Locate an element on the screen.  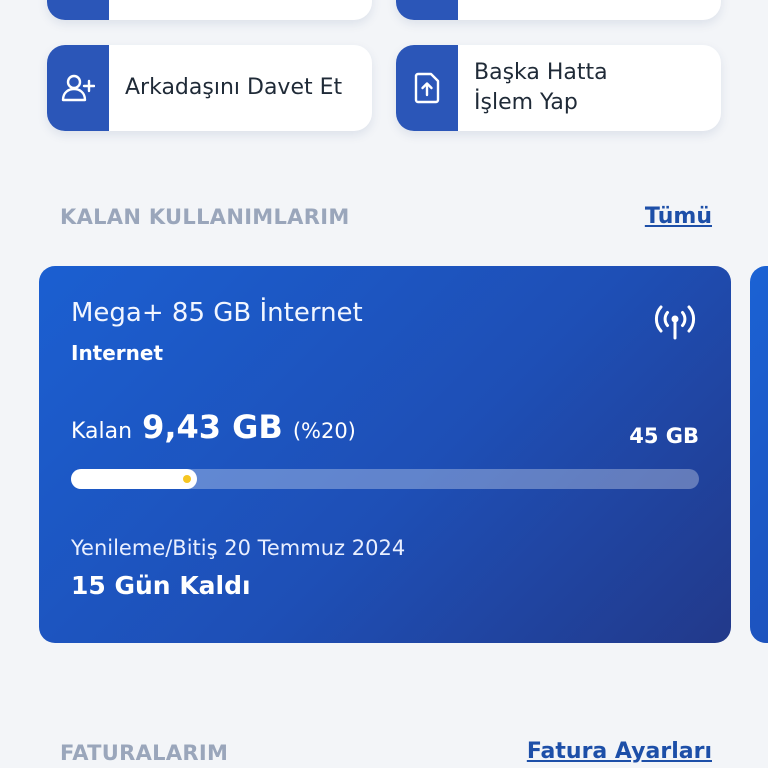
remaining-usage-title: KALAN KULLANIMLARIM is located at coordinates (205, 217).